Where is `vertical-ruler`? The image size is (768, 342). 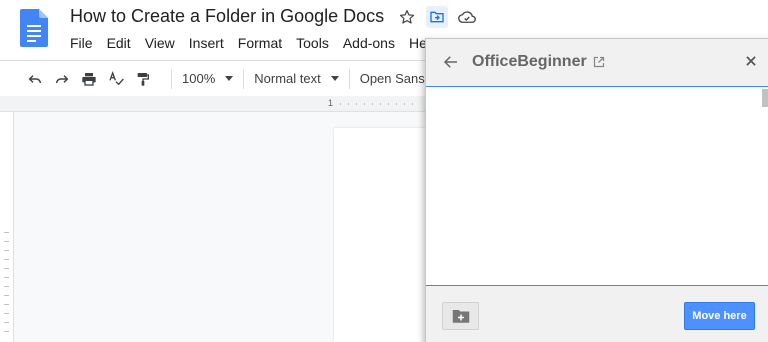
vertical-ruler is located at coordinates (7, 227).